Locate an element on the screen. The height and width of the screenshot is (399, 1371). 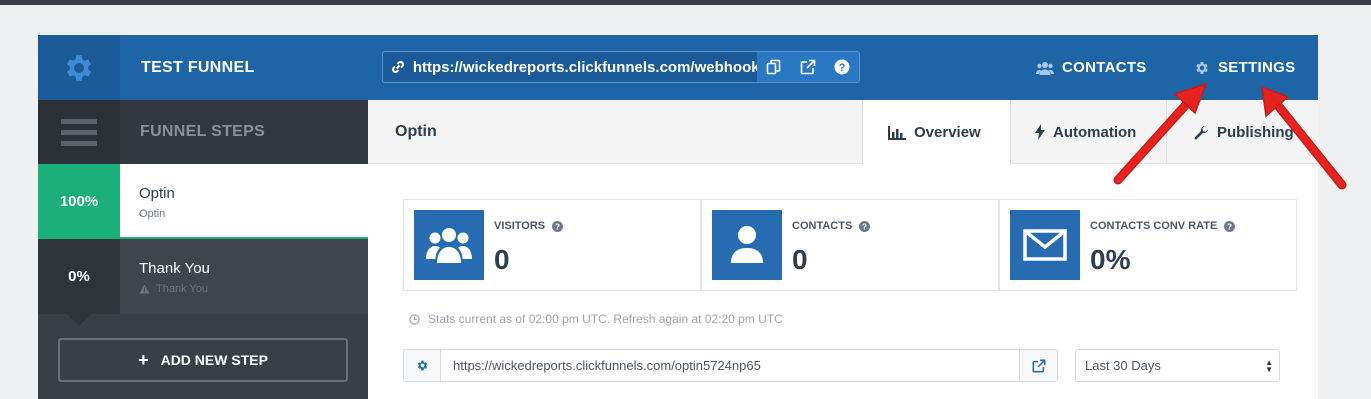
open-url-button is located at coordinates (808, 67).